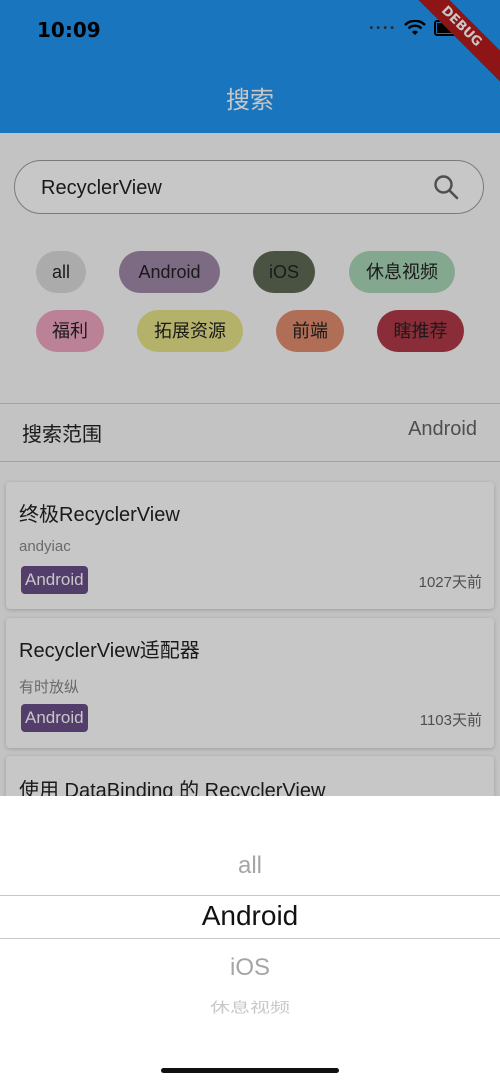 Image resolution: width=500 pixels, height=1084 pixels. I want to click on picker-option-rest-video: 休息视频, so click(250, 1006).